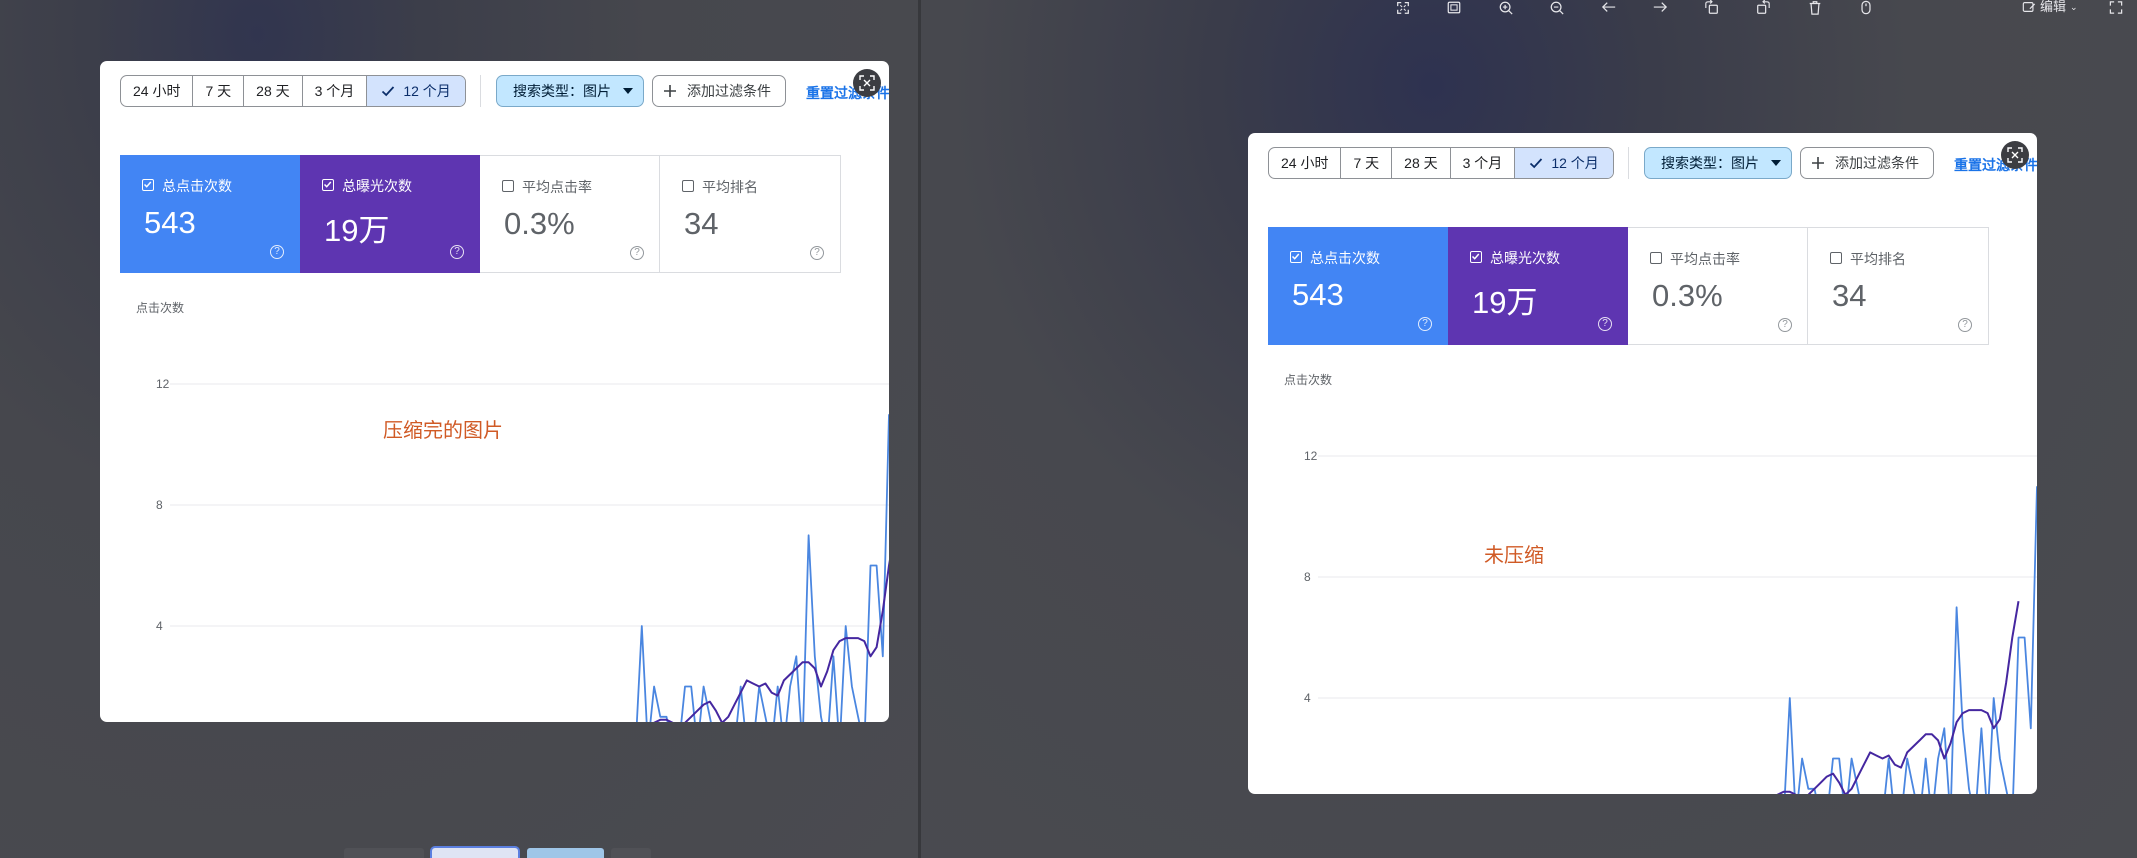 This screenshot has width=2137, height=858. Describe the element at coordinates (539, 223) in the screenshot. I see `metric-value: 0.3%` at that location.